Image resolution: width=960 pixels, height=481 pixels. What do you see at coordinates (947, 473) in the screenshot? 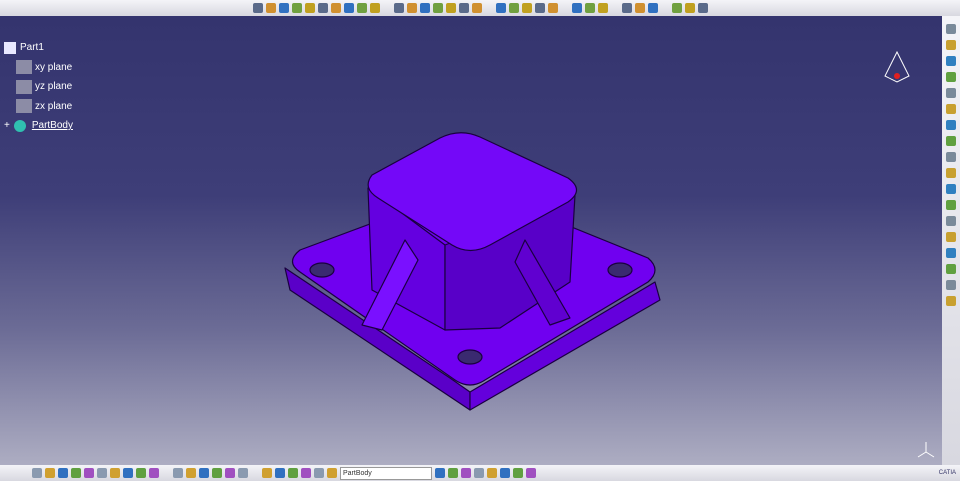
I see `catia-logo: CATIA` at bounding box center [947, 473].